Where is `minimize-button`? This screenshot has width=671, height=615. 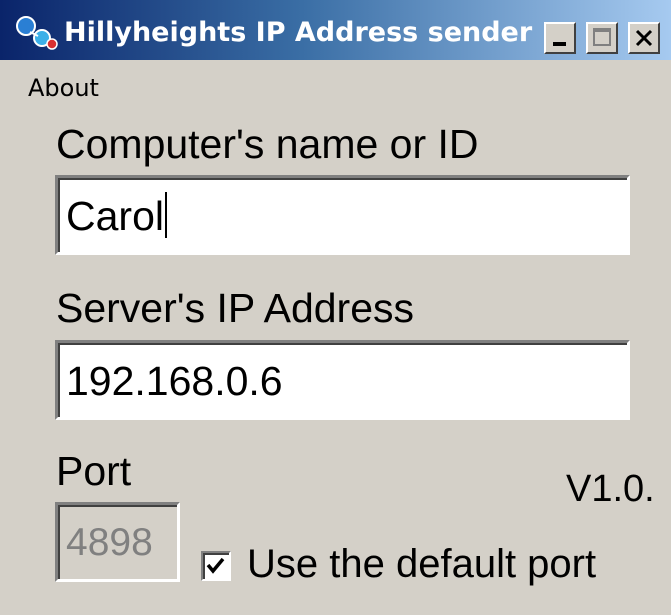 minimize-button is located at coordinates (560, 38).